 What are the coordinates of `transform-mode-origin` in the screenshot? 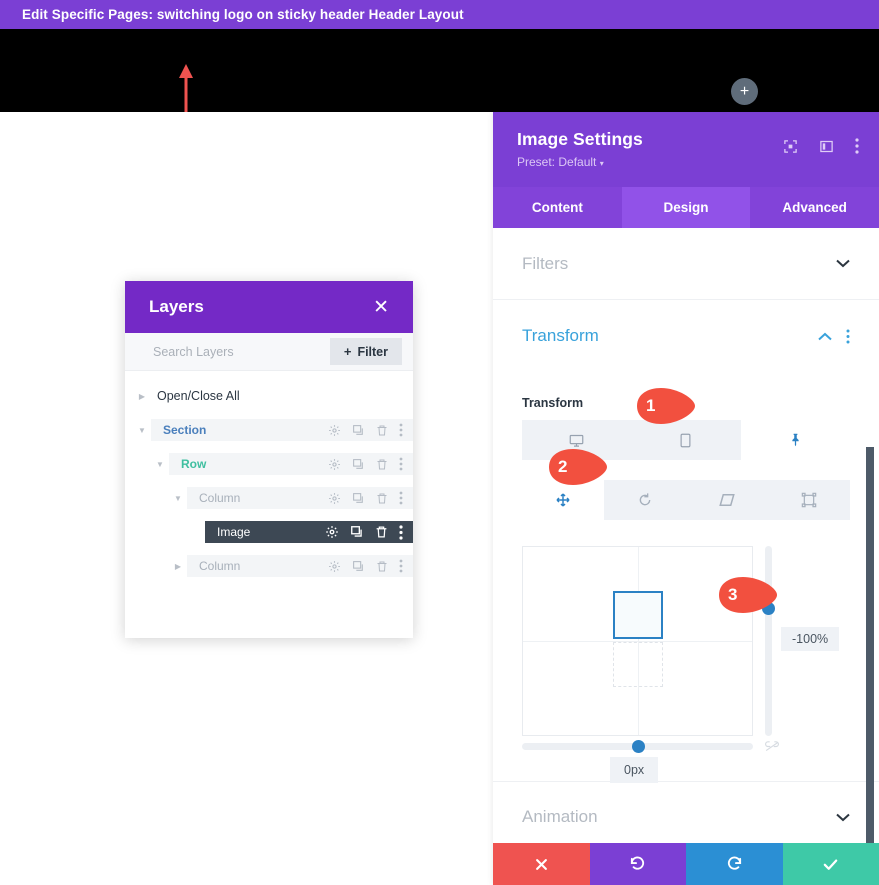 It's located at (809, 500).